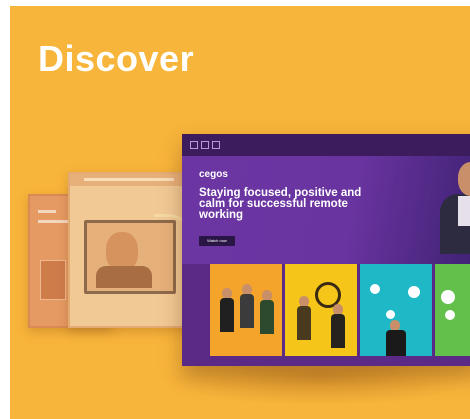 The width and height of the screenshot is (470, 419). Describe the element at coordinates (213, 174) in the screenshot. I see `brand-logo: cegos` at that location.